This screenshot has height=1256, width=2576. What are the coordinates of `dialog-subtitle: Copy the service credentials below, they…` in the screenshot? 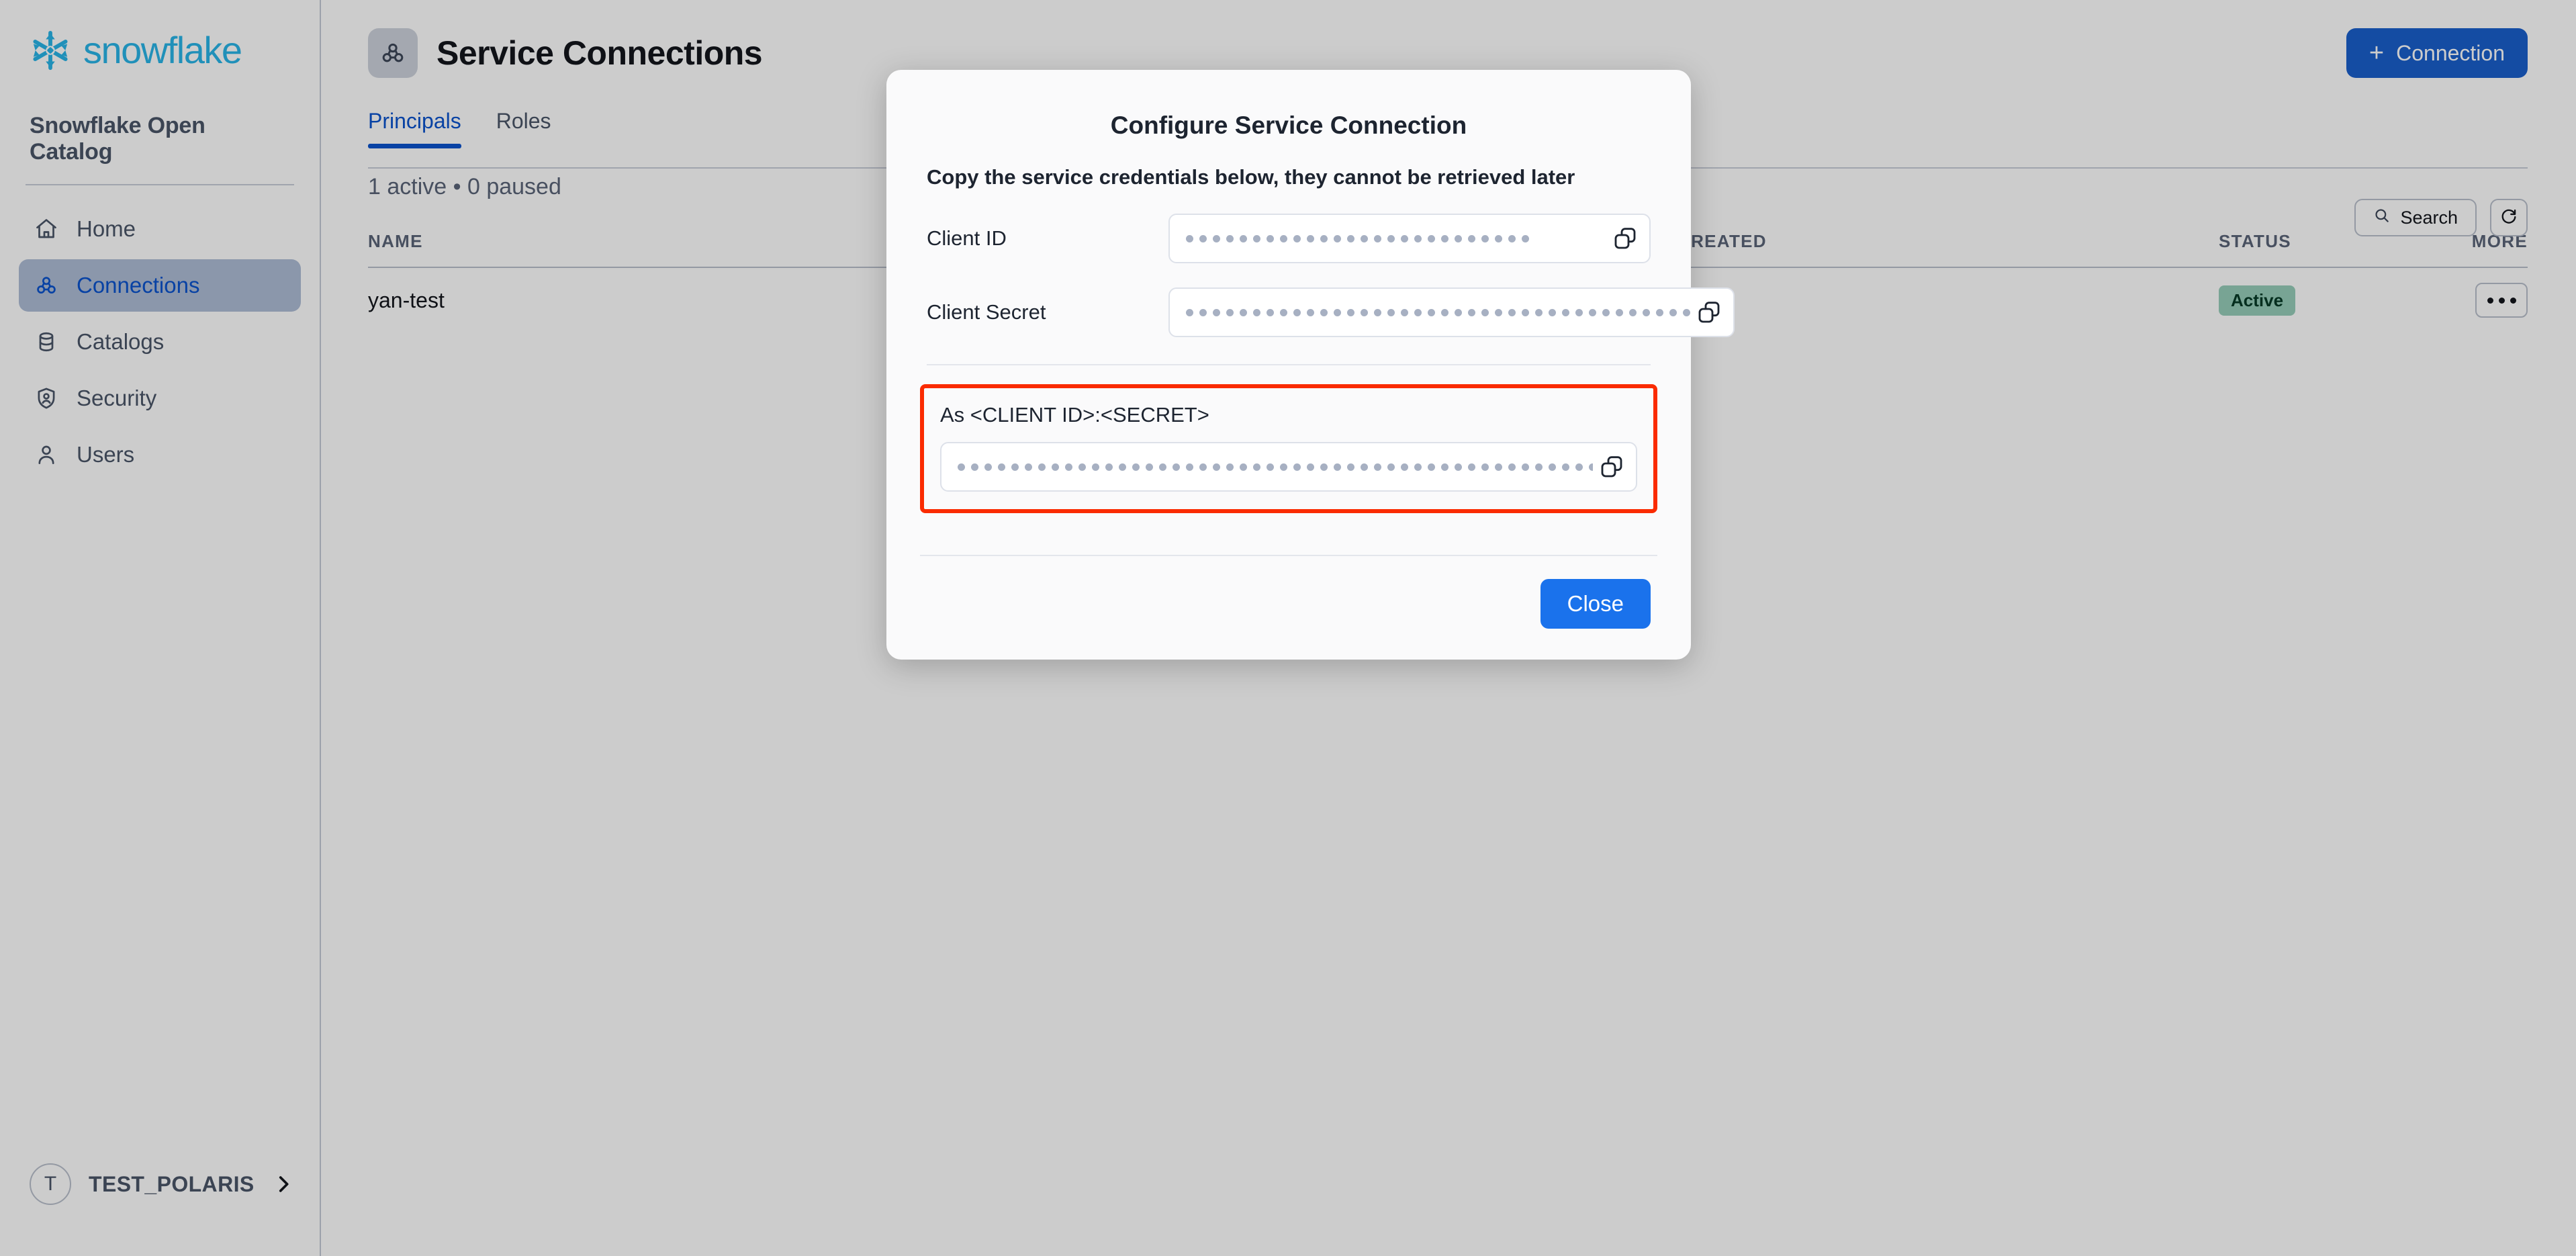 It's located at (1251, 177).